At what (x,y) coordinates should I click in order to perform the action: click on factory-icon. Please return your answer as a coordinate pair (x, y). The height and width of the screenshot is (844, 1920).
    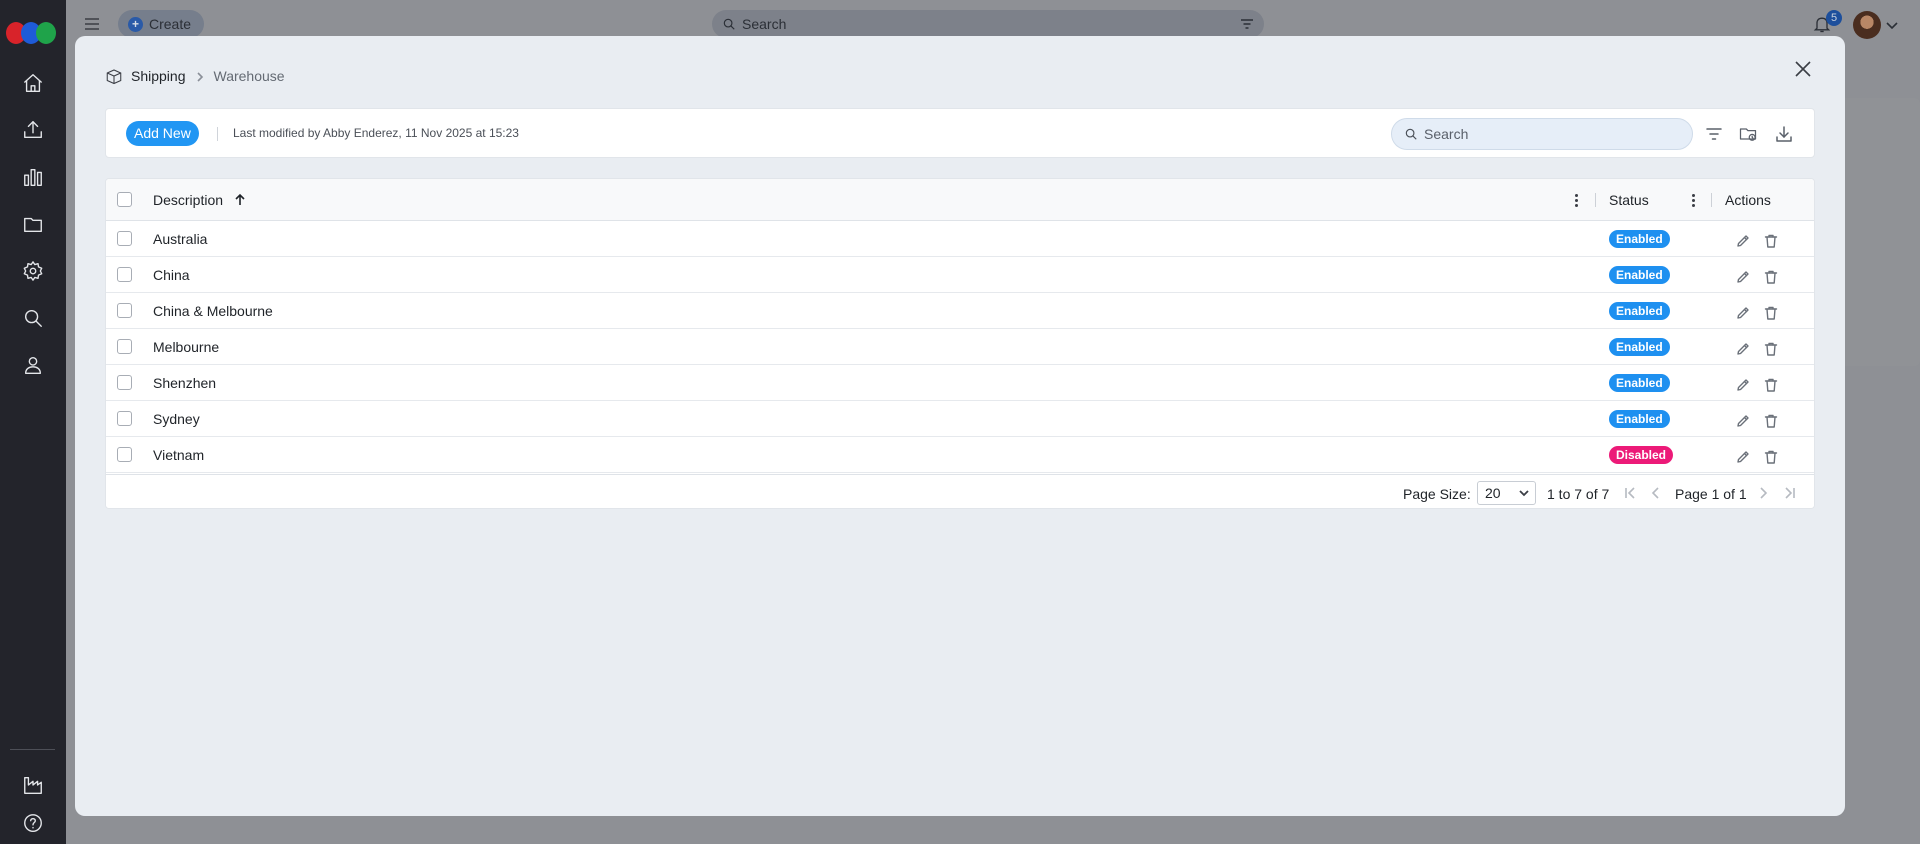
    Looking at the image, I should click on (33, 785).